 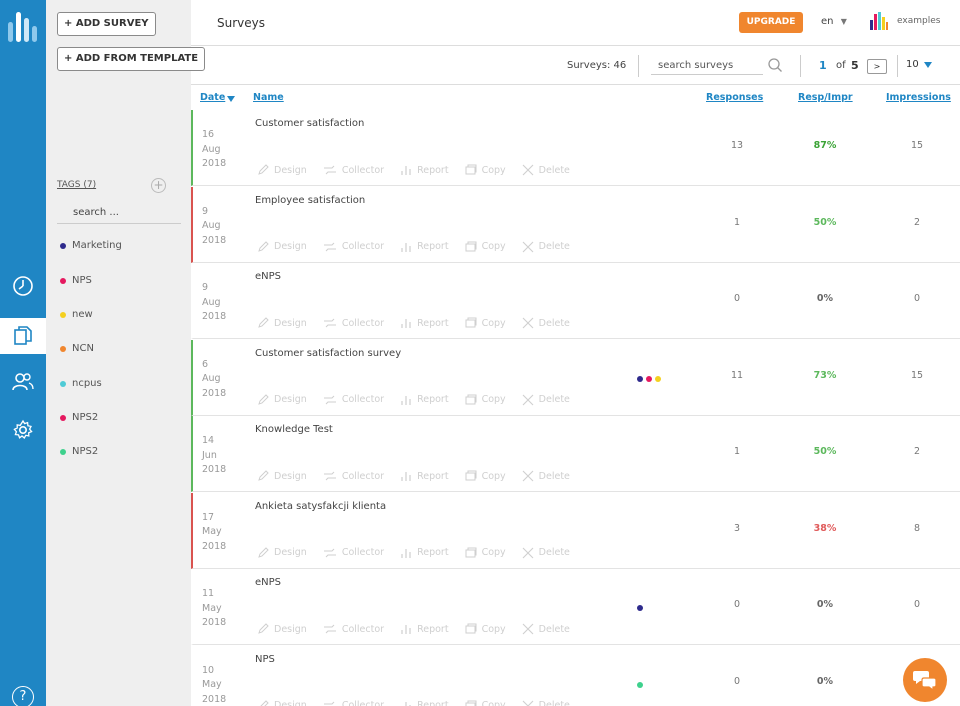 I want to click on examples-link: examples, so click(x=918, y=21).